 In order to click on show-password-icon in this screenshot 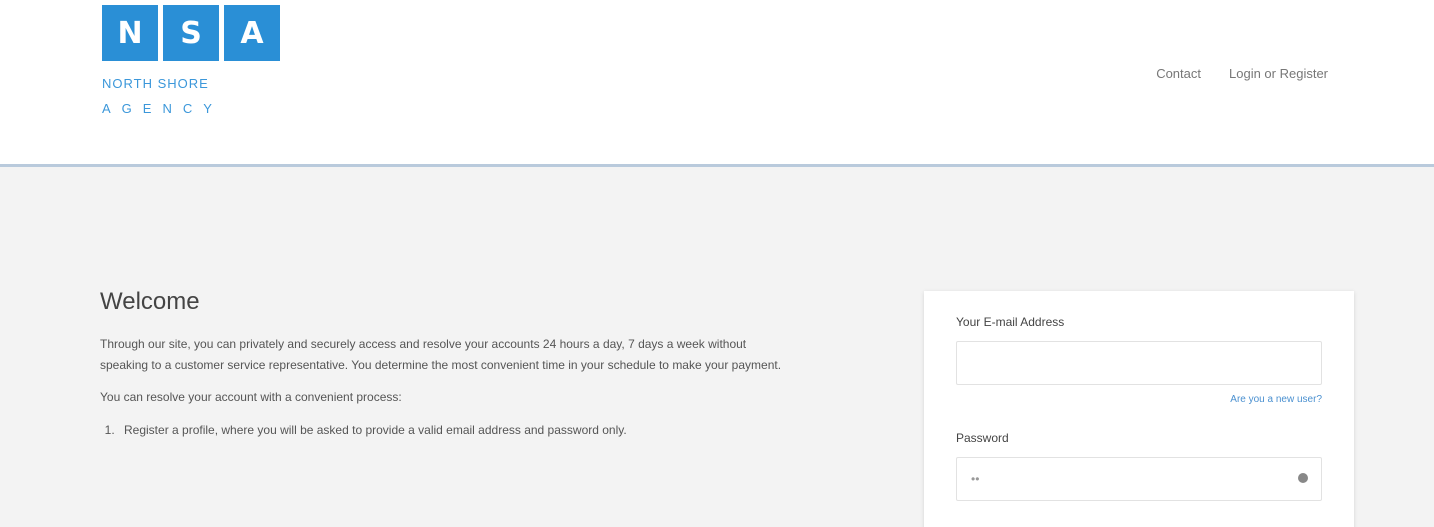, I will do `click(1303, 478)`.